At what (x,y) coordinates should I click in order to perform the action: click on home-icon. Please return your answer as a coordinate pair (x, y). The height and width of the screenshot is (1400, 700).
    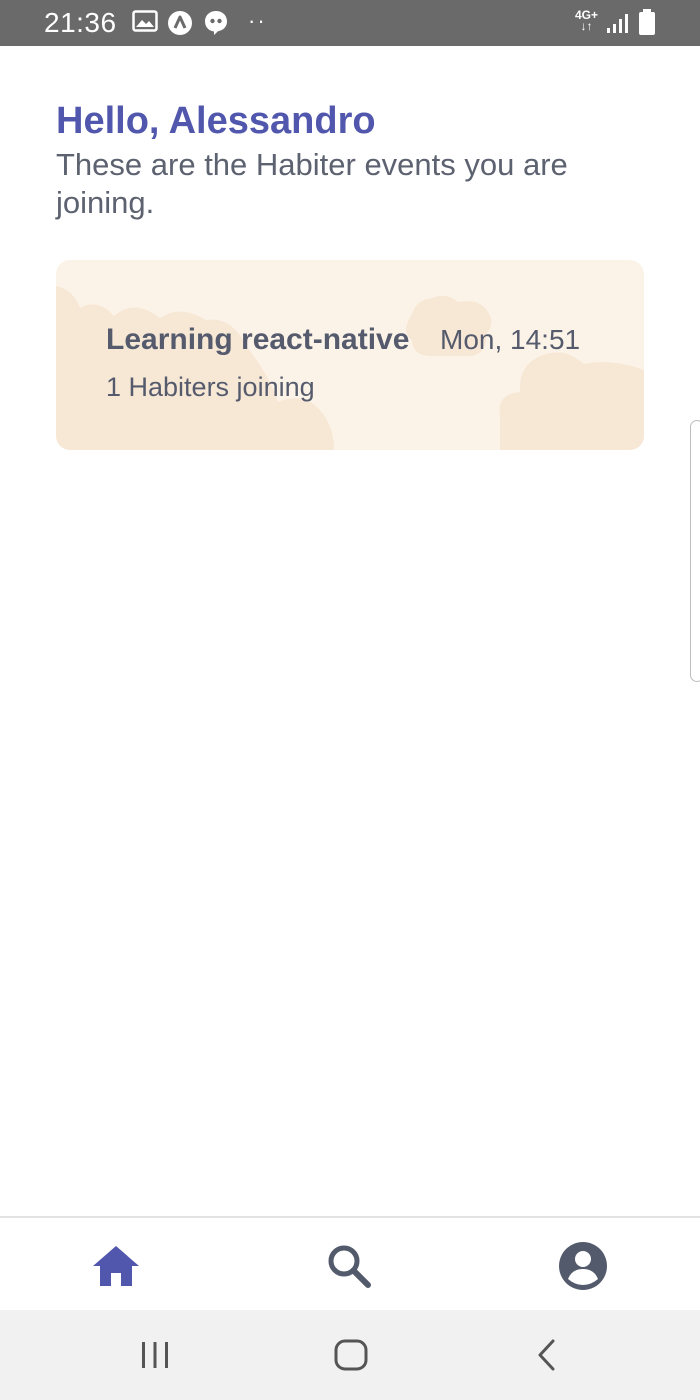
    Looking at the image, I should click on (116, 1266).